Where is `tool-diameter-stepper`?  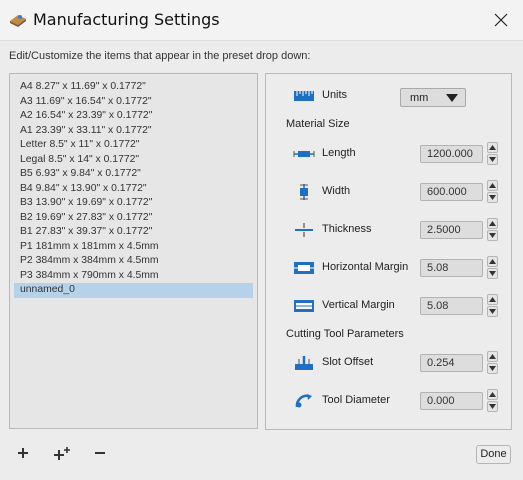
tool-diameter-stepper is located at coordinates (493, 401).